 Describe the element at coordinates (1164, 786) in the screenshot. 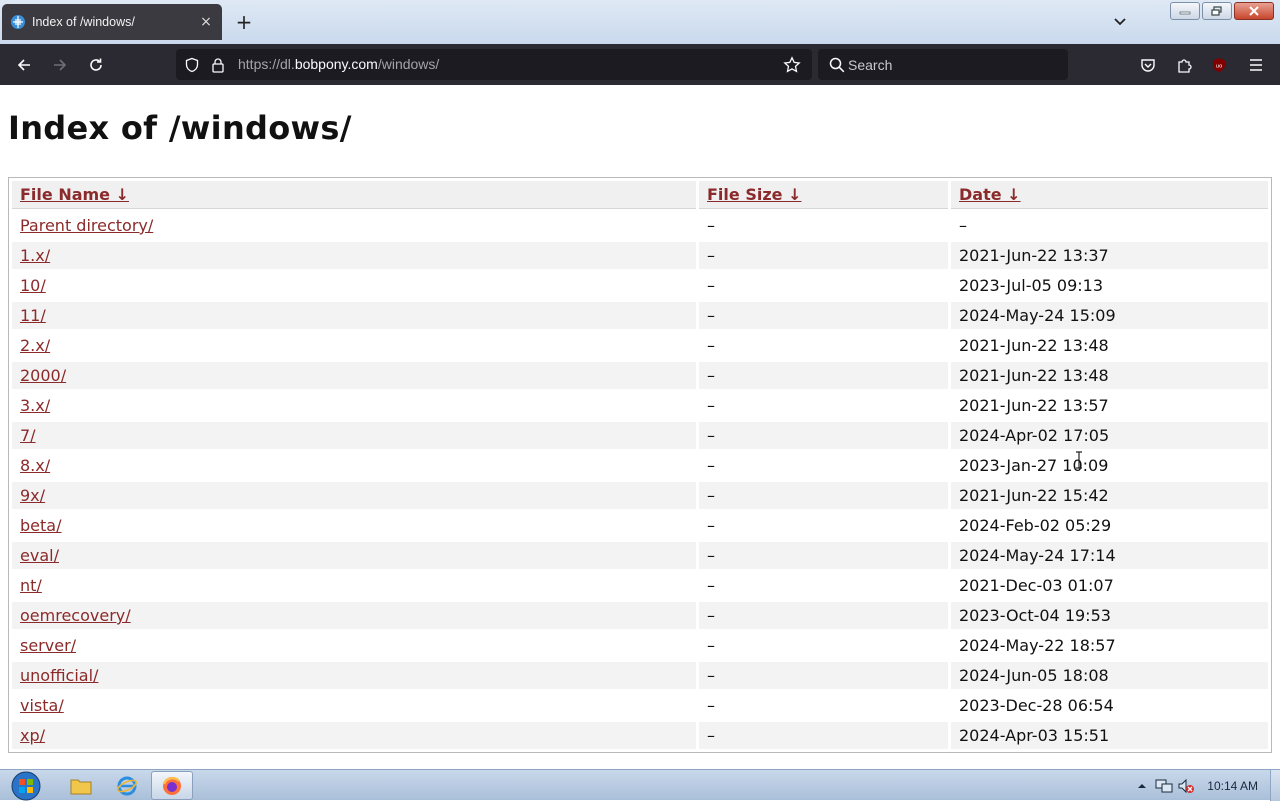

I see `network-icon` at that location.